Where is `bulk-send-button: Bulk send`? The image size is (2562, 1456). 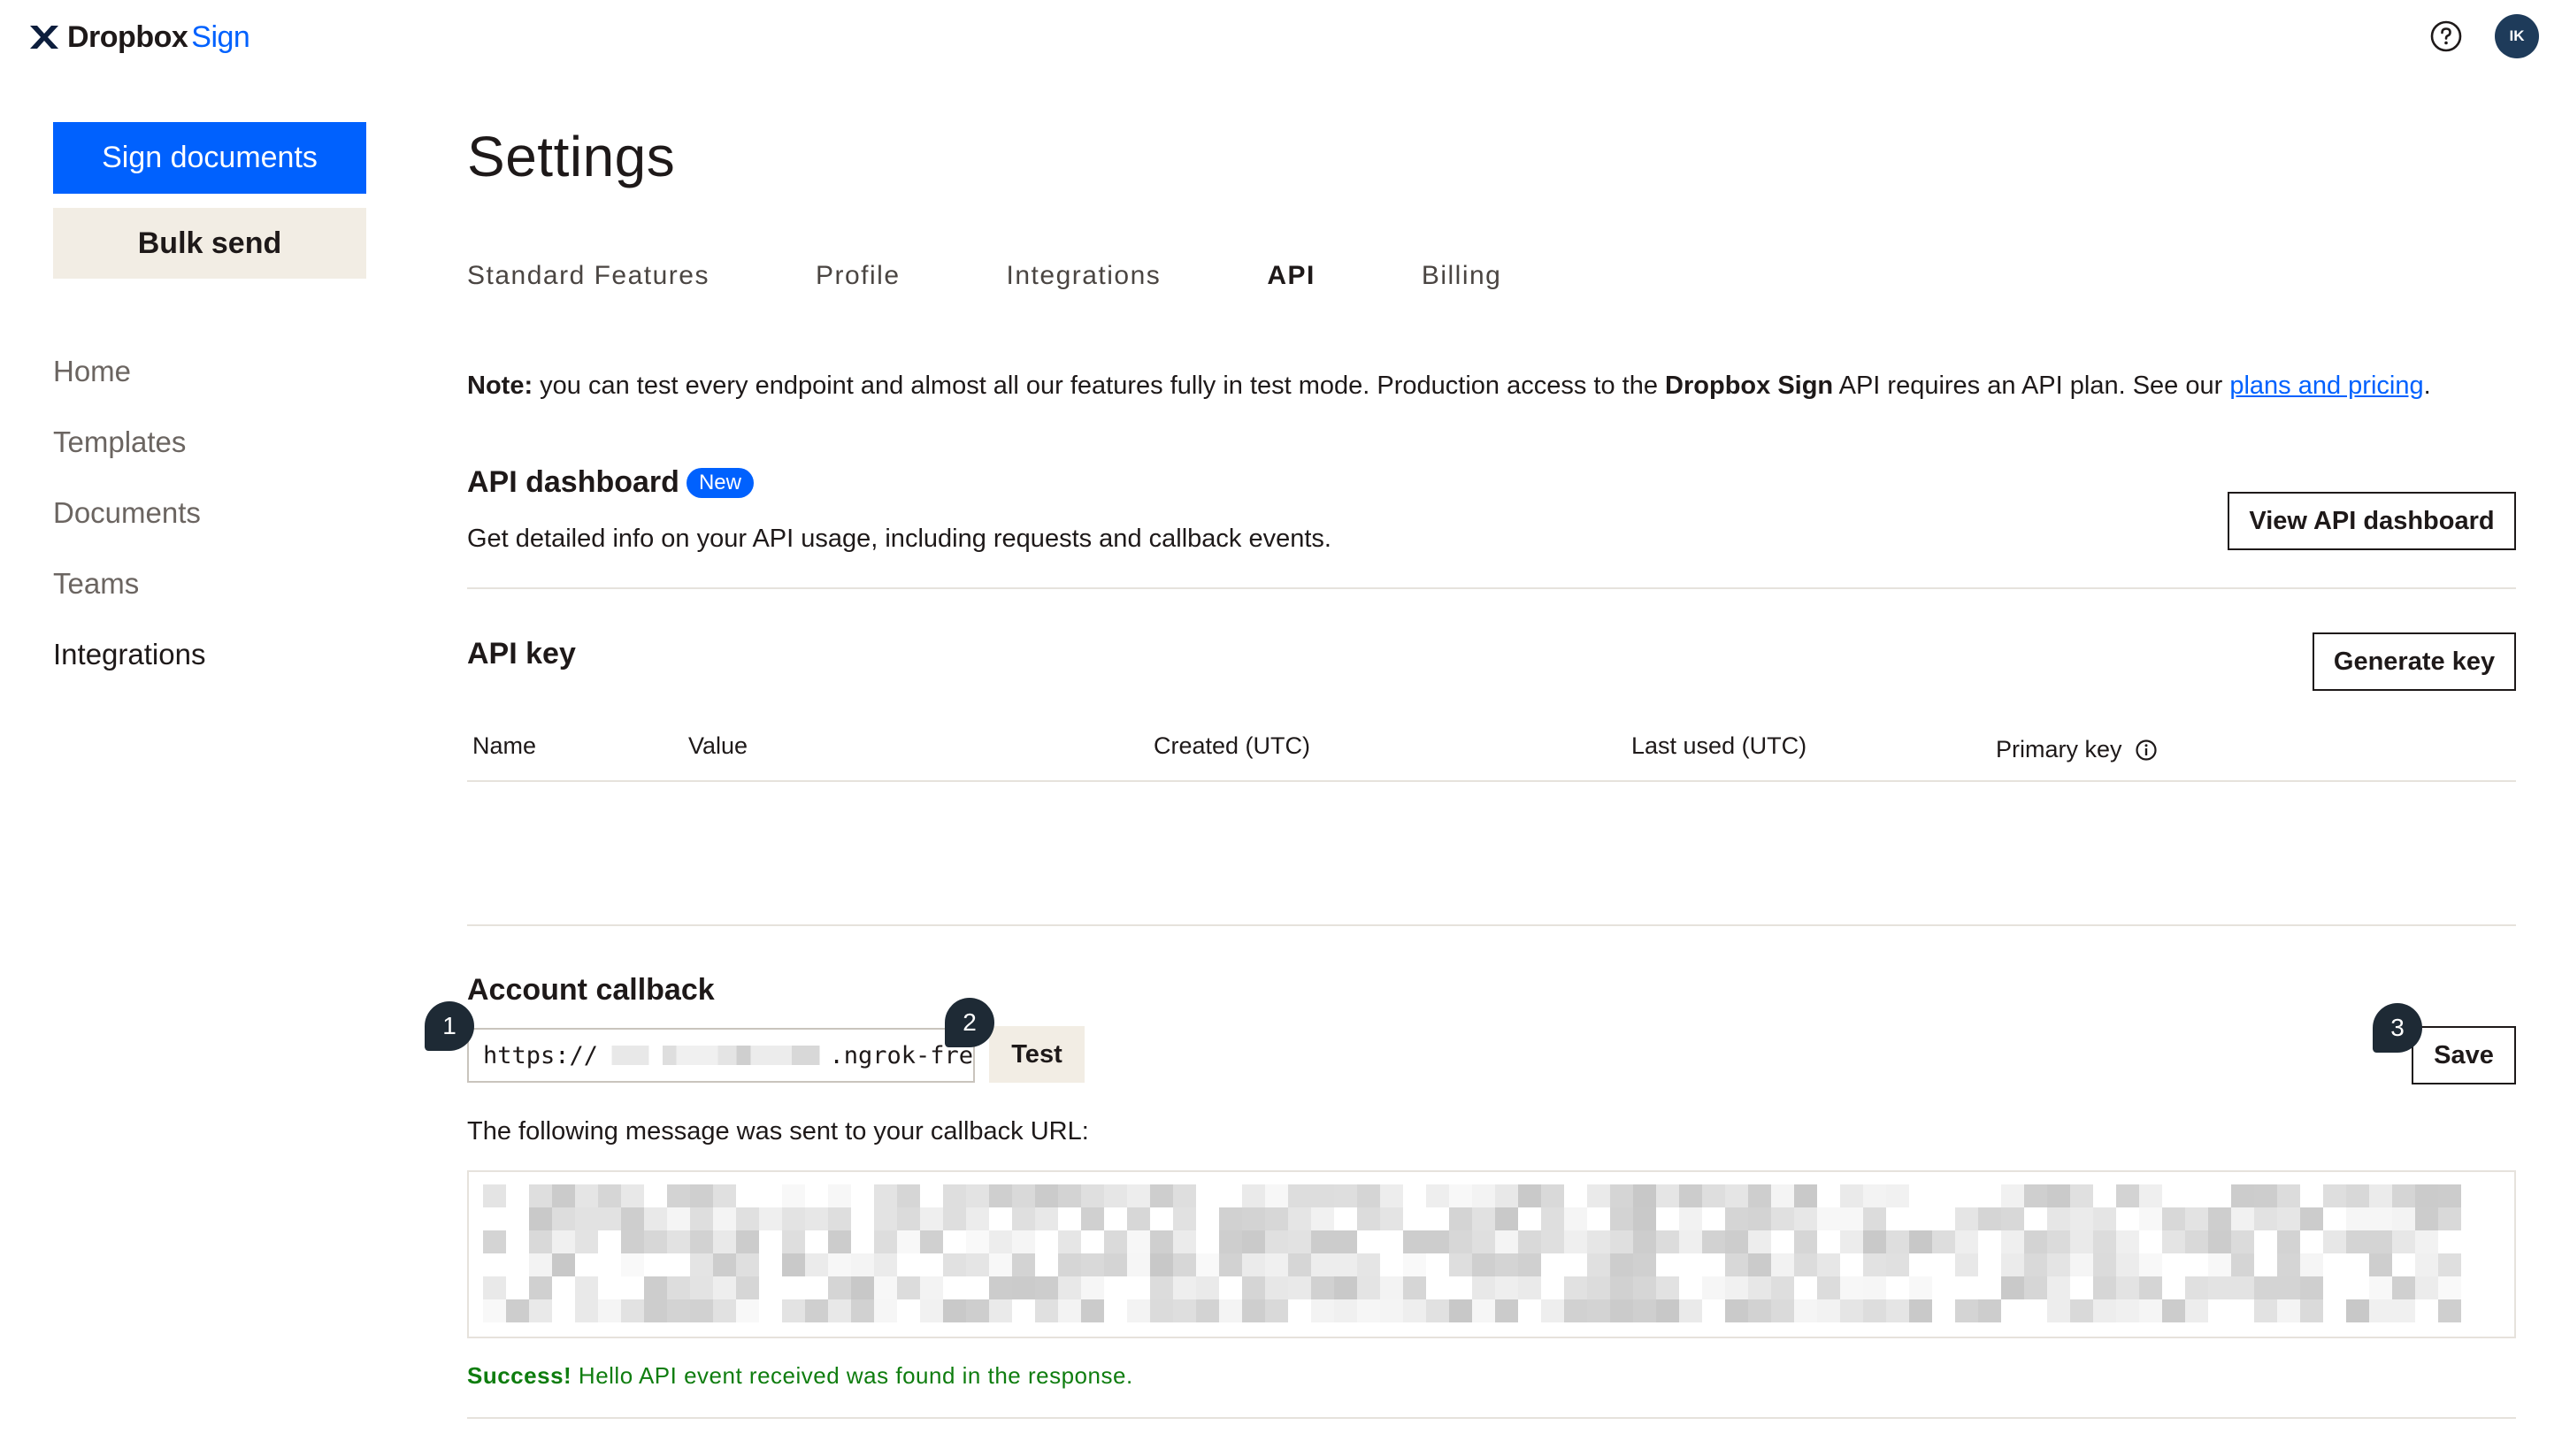 bulk-send-button: Bulk send is located at coordinates (209, 243).